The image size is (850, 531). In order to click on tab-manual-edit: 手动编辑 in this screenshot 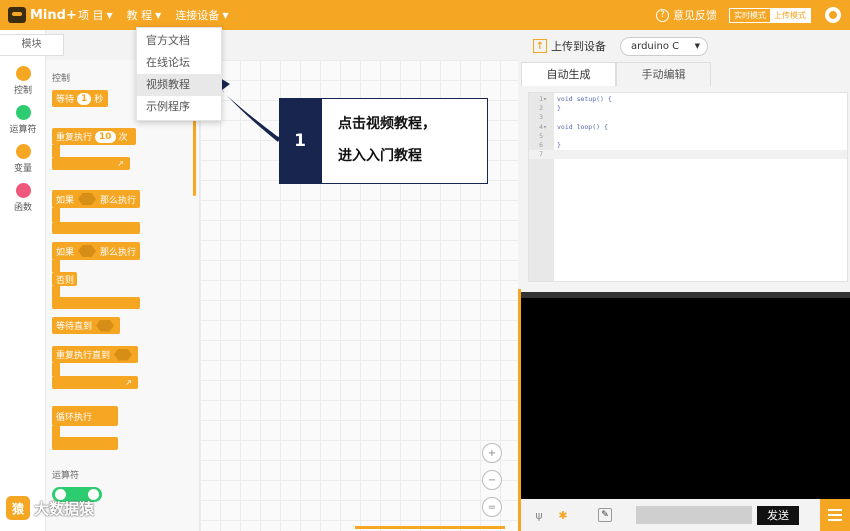, I will do `click(663, 74)`.